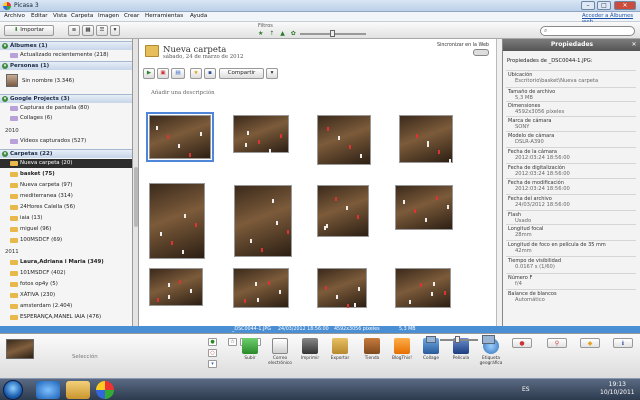 The width and height of the screenshot is (640, 400). What do you see at coordinates (523, 235) in the screenshot?
I see `property-value: 28mm` at bounding box center [523, 235].